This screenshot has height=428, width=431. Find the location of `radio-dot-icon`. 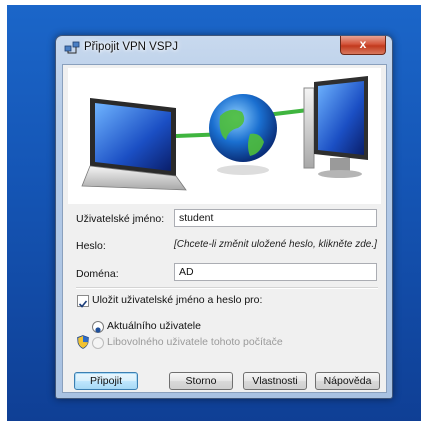

radio-dot-icon is located at coordinates (98, 330).